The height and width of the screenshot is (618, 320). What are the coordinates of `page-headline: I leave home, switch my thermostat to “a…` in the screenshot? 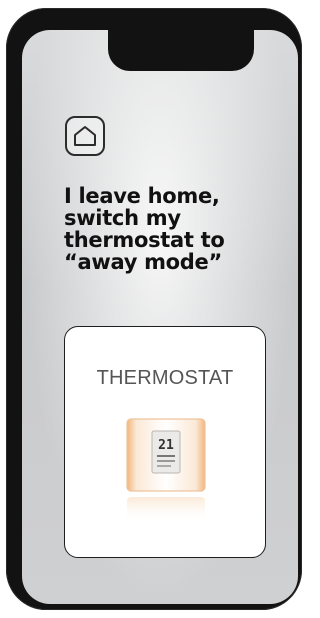 It's located at (144, 229).